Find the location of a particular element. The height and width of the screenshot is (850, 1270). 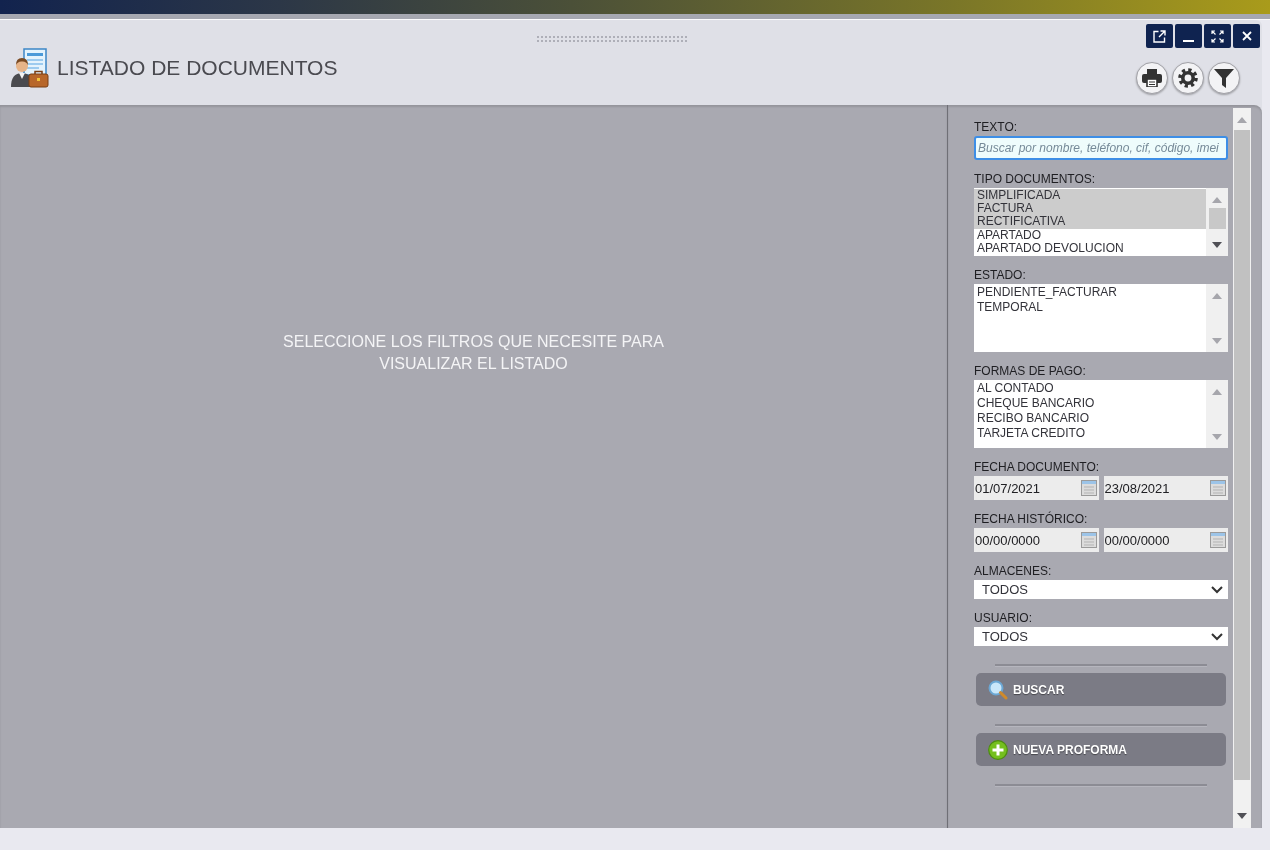

popout-button is located at coordinates (1159, 36).